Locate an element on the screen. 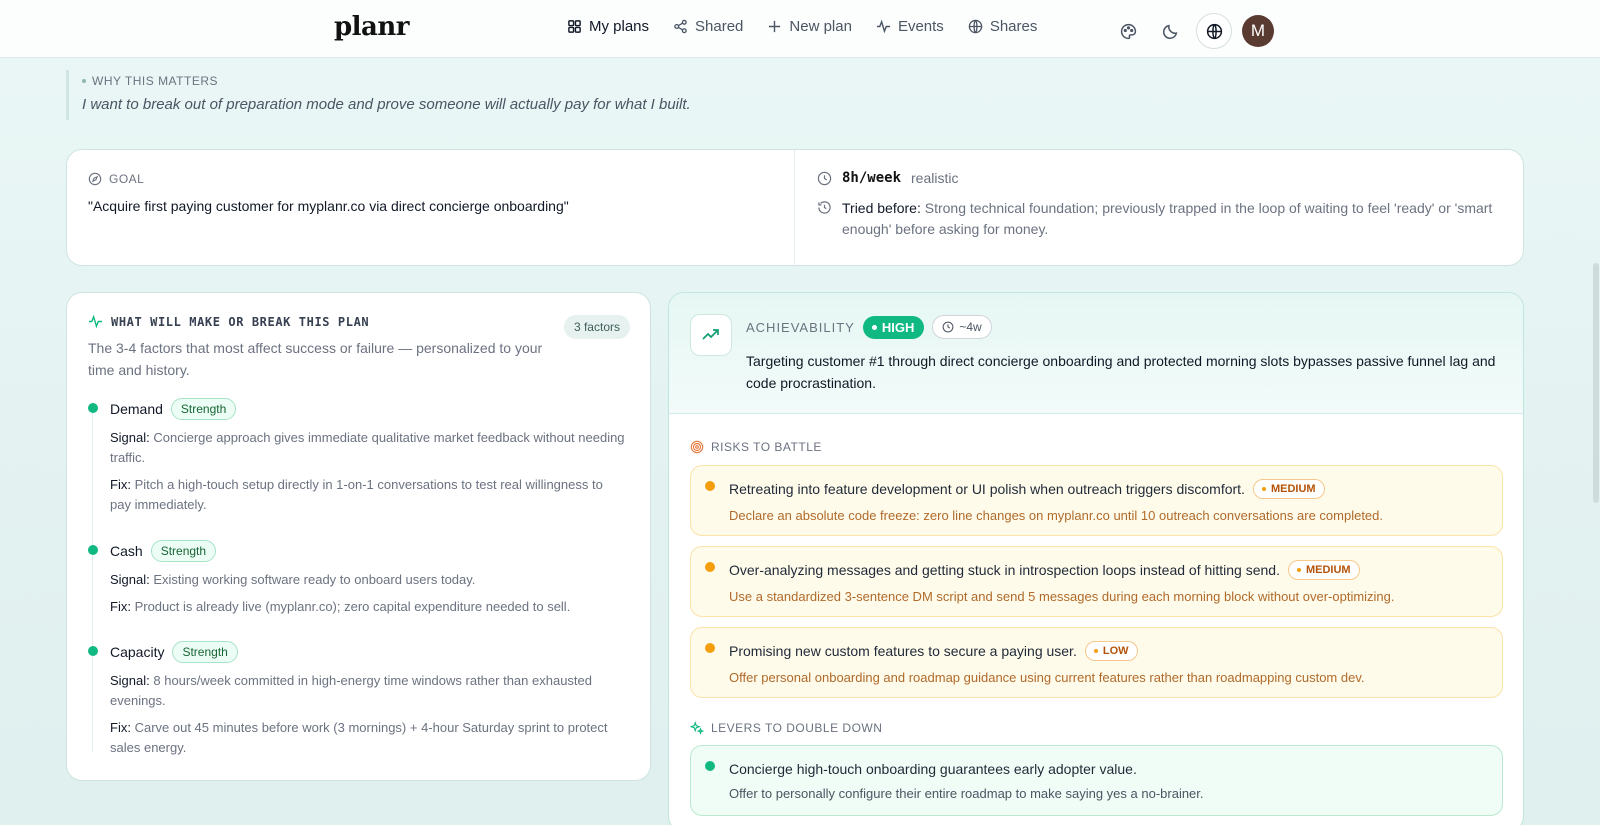 The width and height of the screenshot is (1600, 825). fix-label: Fix: is located at coordinates (120, 484).